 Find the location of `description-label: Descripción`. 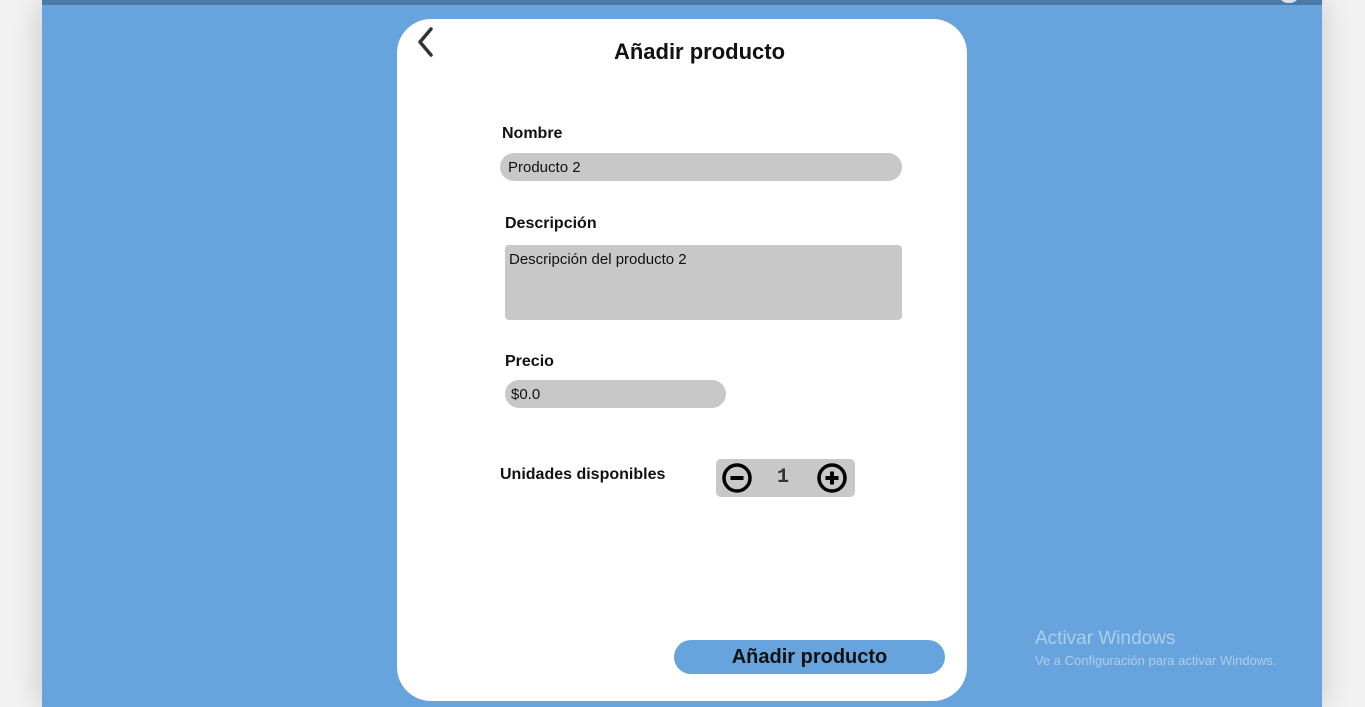

description-label: Descripción is located at coordinates (551, 223).